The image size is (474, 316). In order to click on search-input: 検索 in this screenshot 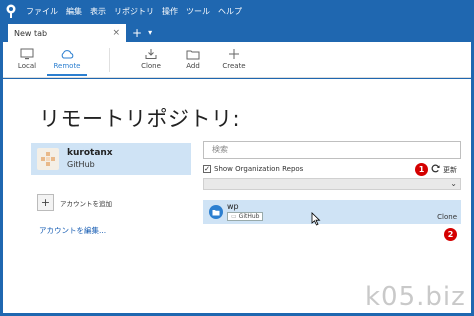, I will do `click(332, 150)`.